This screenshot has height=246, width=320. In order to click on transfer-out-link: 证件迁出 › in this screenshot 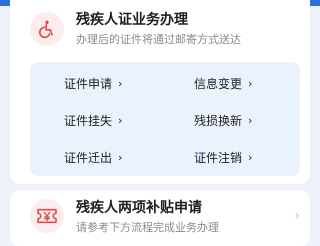, I will do `click(93, 157)`.